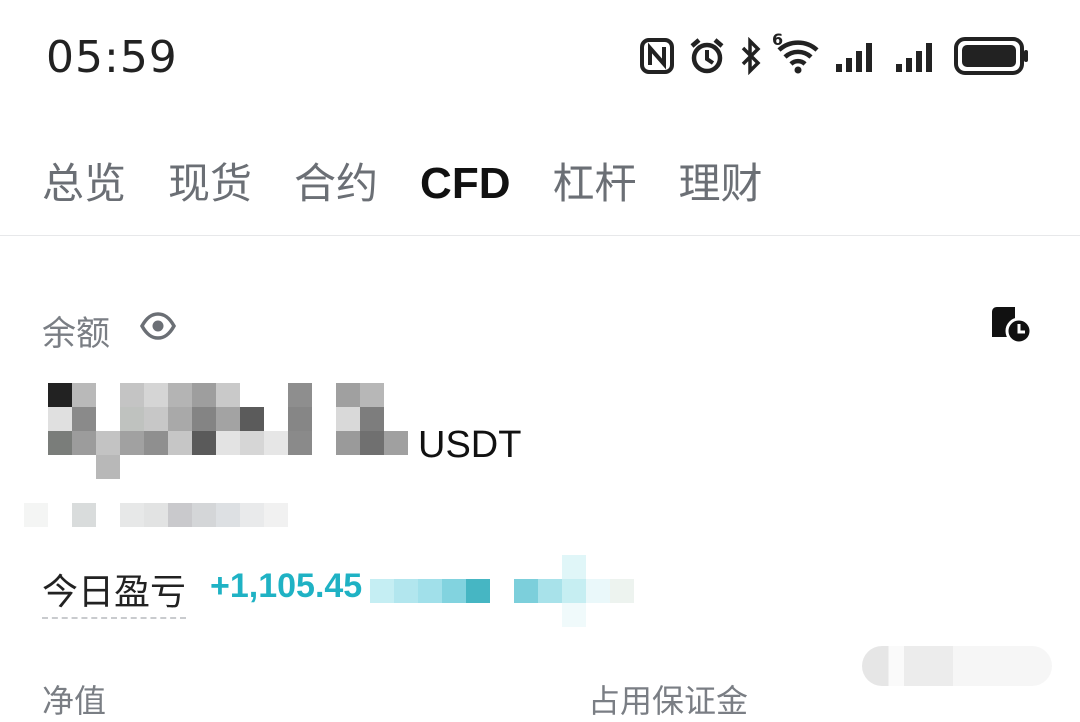 Image resolution: width=1080 pixels, height=722 pixels. I want to click on redacted-strip, so click(957, 666).